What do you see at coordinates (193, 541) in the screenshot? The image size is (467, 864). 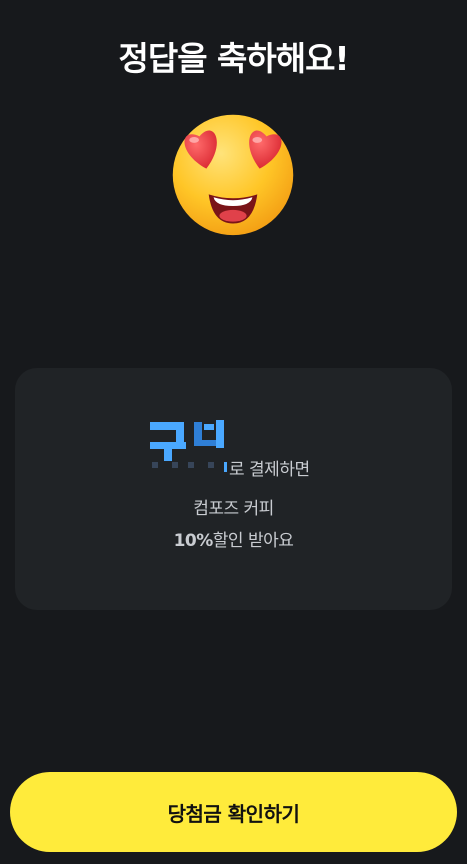 I see `discount-value: 10%` at bounding box center [193, 541].